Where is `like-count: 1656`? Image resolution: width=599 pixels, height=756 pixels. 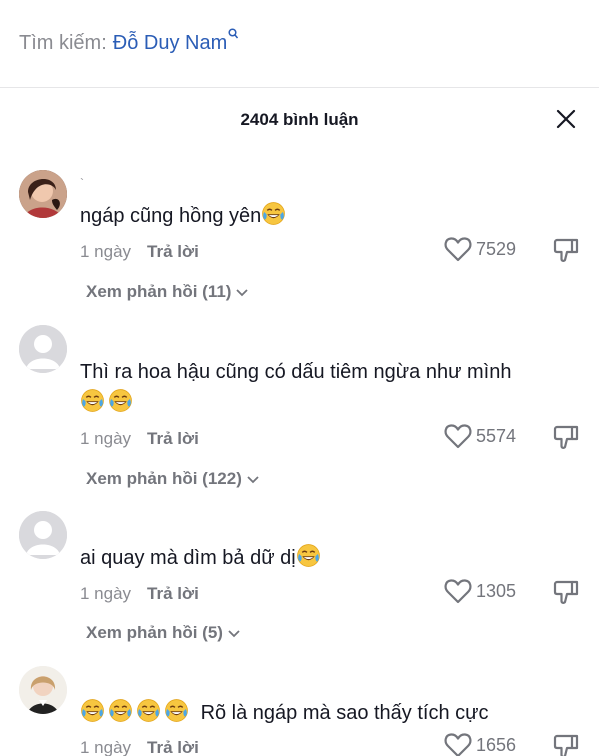
like-count: 1656 is located at coordinates (496, 744).